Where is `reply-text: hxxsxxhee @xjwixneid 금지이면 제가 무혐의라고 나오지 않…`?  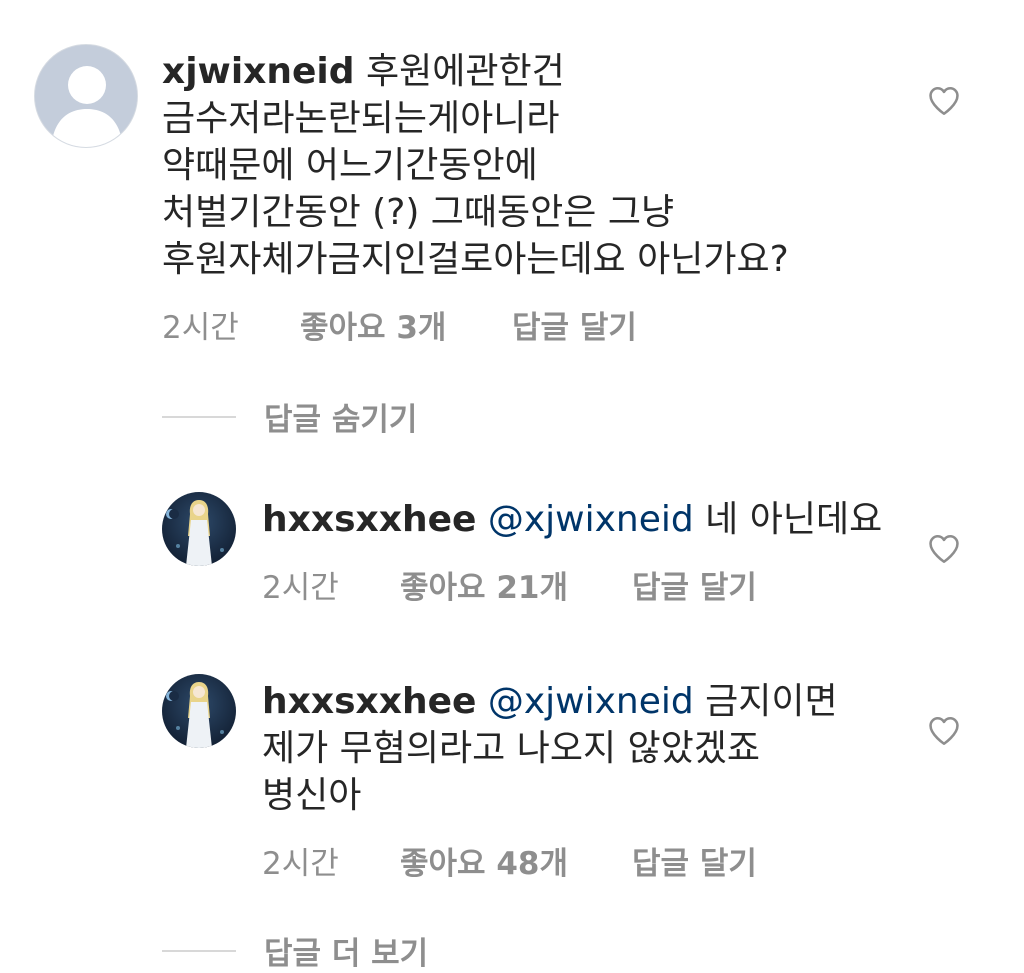
reply-text: hxxsxxhee @xjwixneid 금지이면 제가 무혐의라고 나오지 않… is located at coordinates (582, 748).